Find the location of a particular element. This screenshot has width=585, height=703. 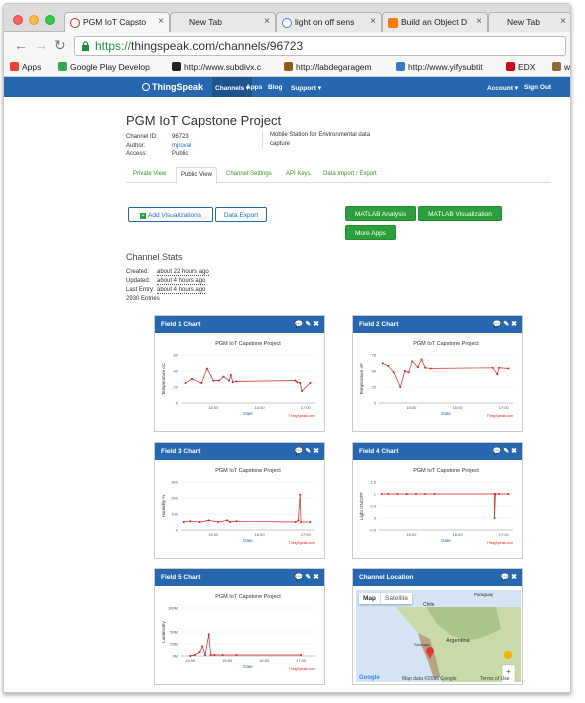

nav-account: Account ▾ is located at coordinates (502, 88).